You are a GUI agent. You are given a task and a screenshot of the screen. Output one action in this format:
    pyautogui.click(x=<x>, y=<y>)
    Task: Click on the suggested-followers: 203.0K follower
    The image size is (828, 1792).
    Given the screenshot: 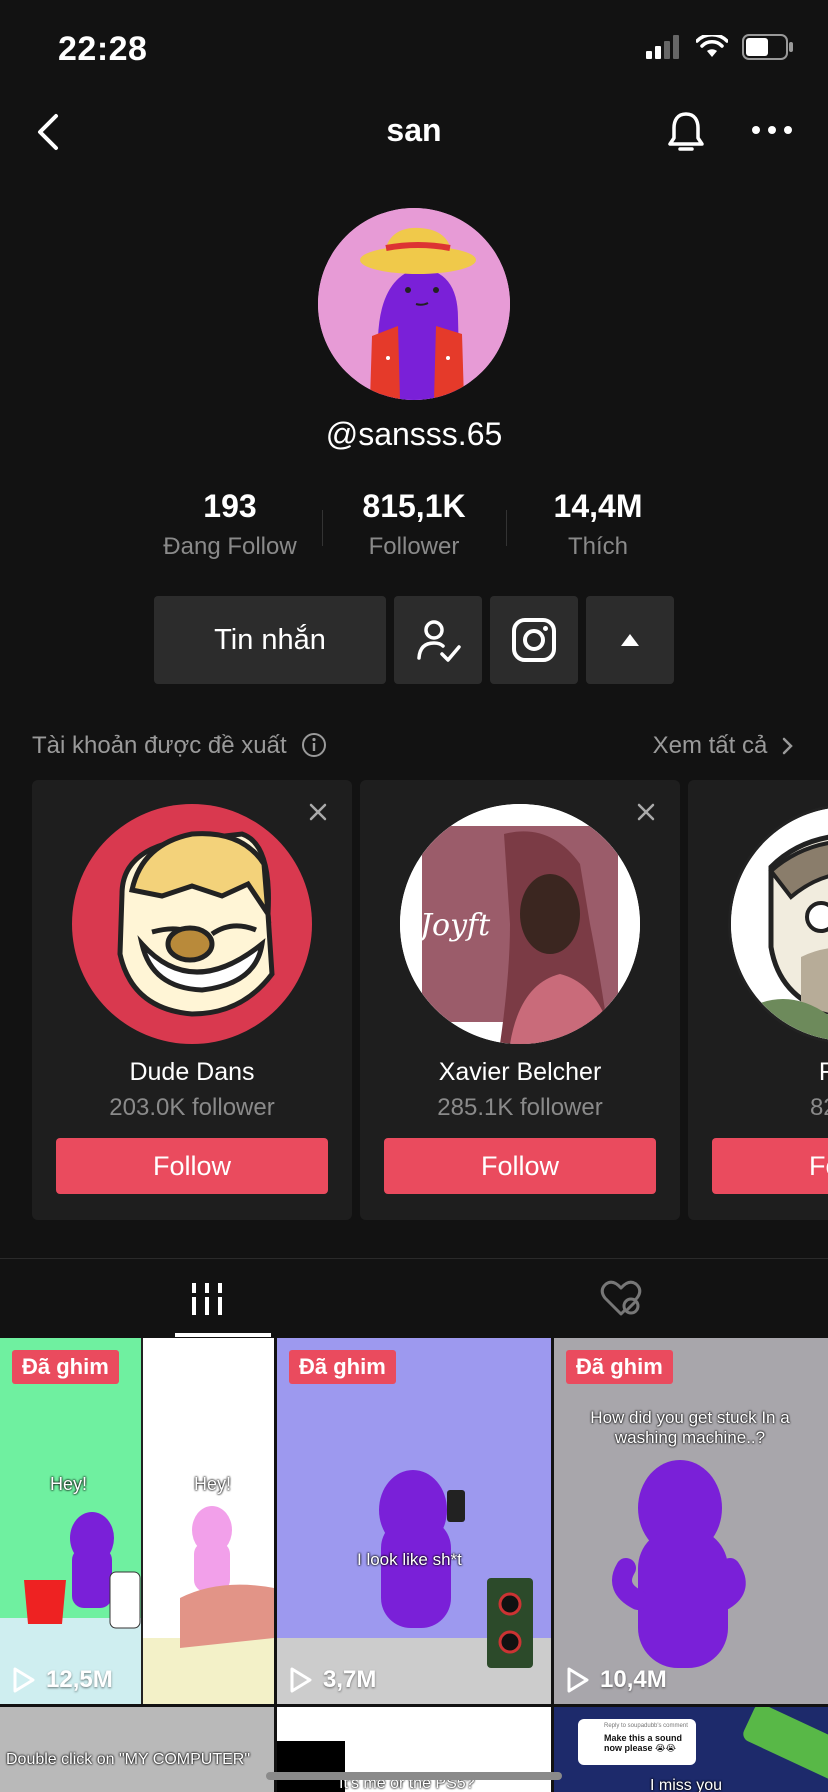 What is the action you would take?
    pyautogui.click(x=192, y=1107)
    